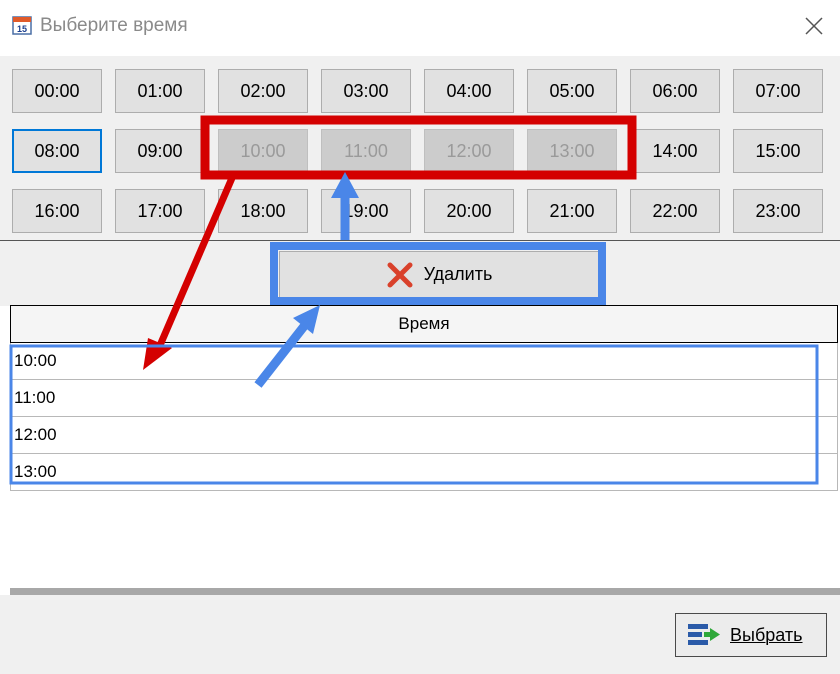  What do you see at coordinates (424, 435) in the screenshot?
I see `table-row: 12:00` at bounding box center [424, 435].